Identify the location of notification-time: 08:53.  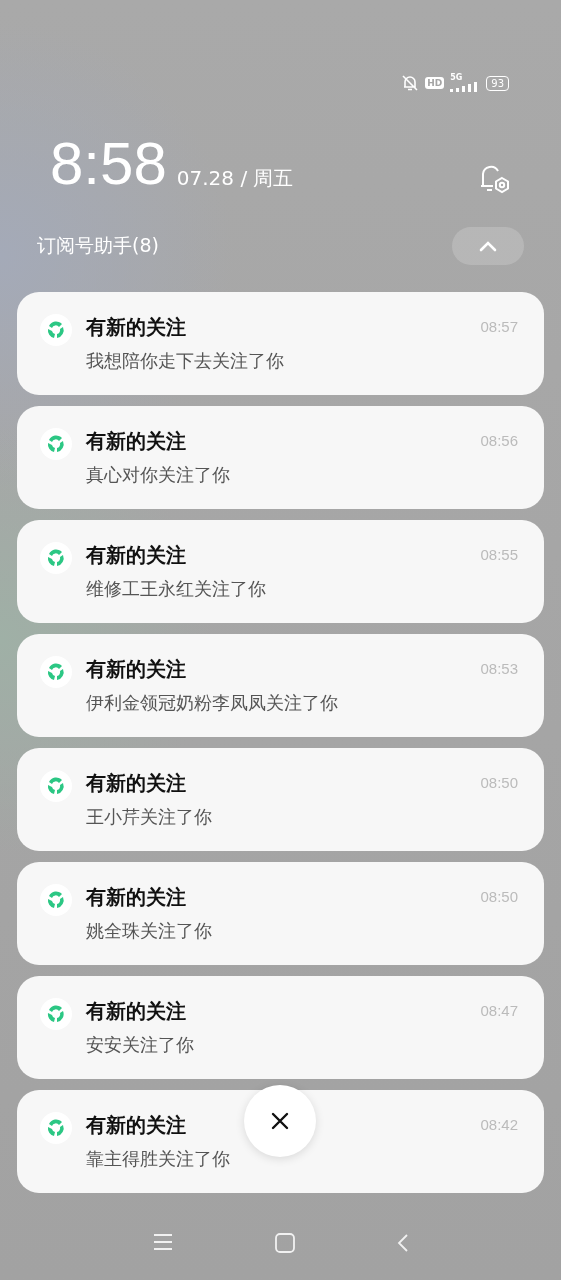
(499, 668).